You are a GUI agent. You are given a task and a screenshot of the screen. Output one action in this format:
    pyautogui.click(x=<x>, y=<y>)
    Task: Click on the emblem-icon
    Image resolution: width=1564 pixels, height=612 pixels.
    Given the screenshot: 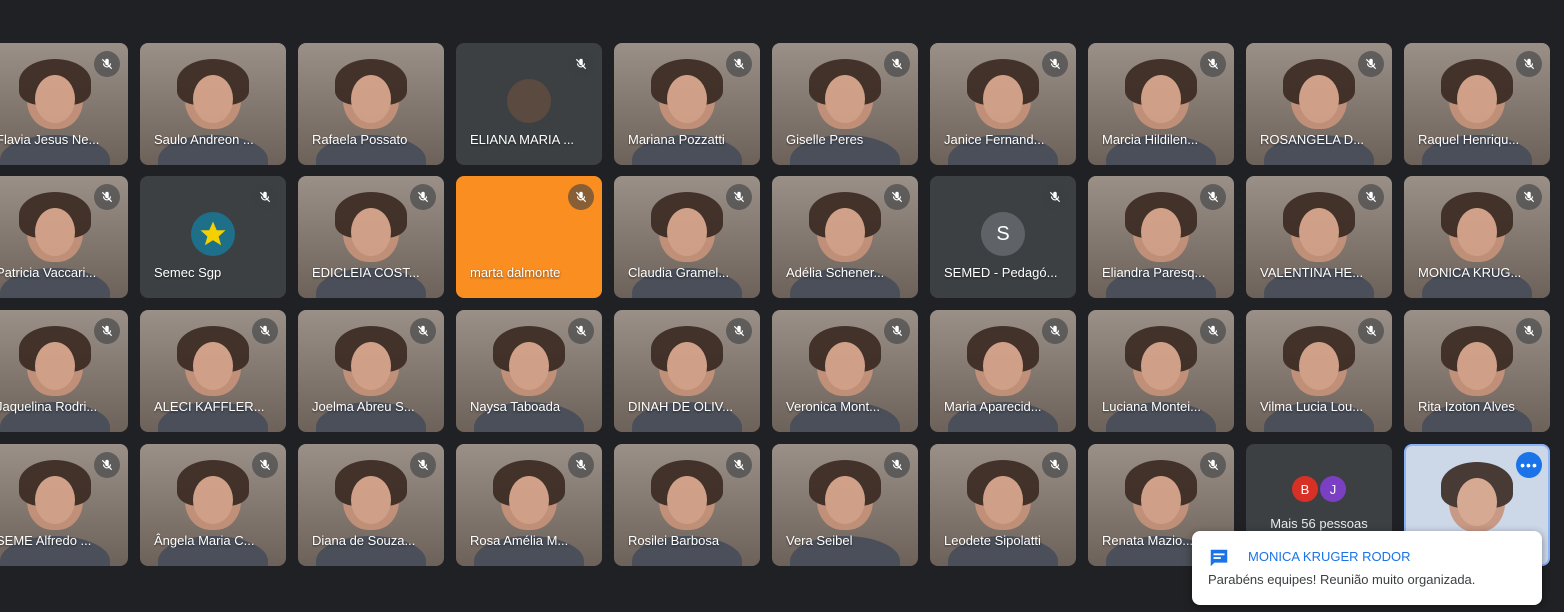 What is the action you would take?
    pyautogui.click(x=213, y=234)
    